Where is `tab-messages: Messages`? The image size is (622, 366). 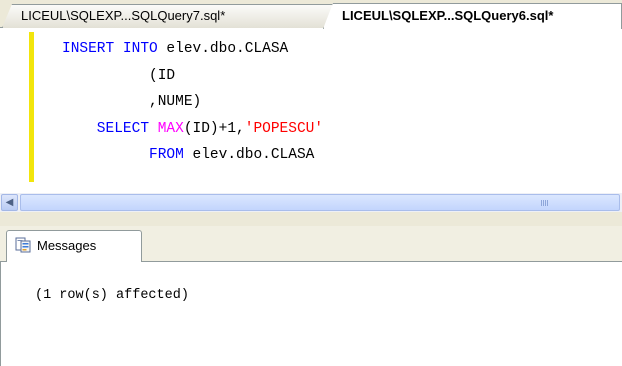
tab-messages: Messages is located at coordinates (74, 246).